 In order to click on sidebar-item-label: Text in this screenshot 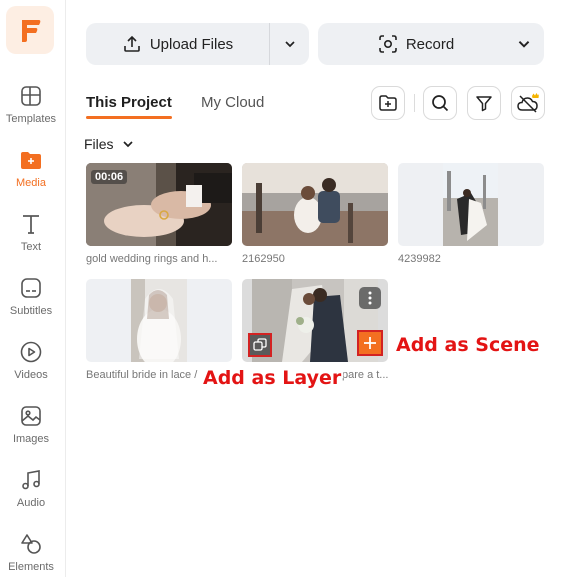, I will do `click(31, 247)`.